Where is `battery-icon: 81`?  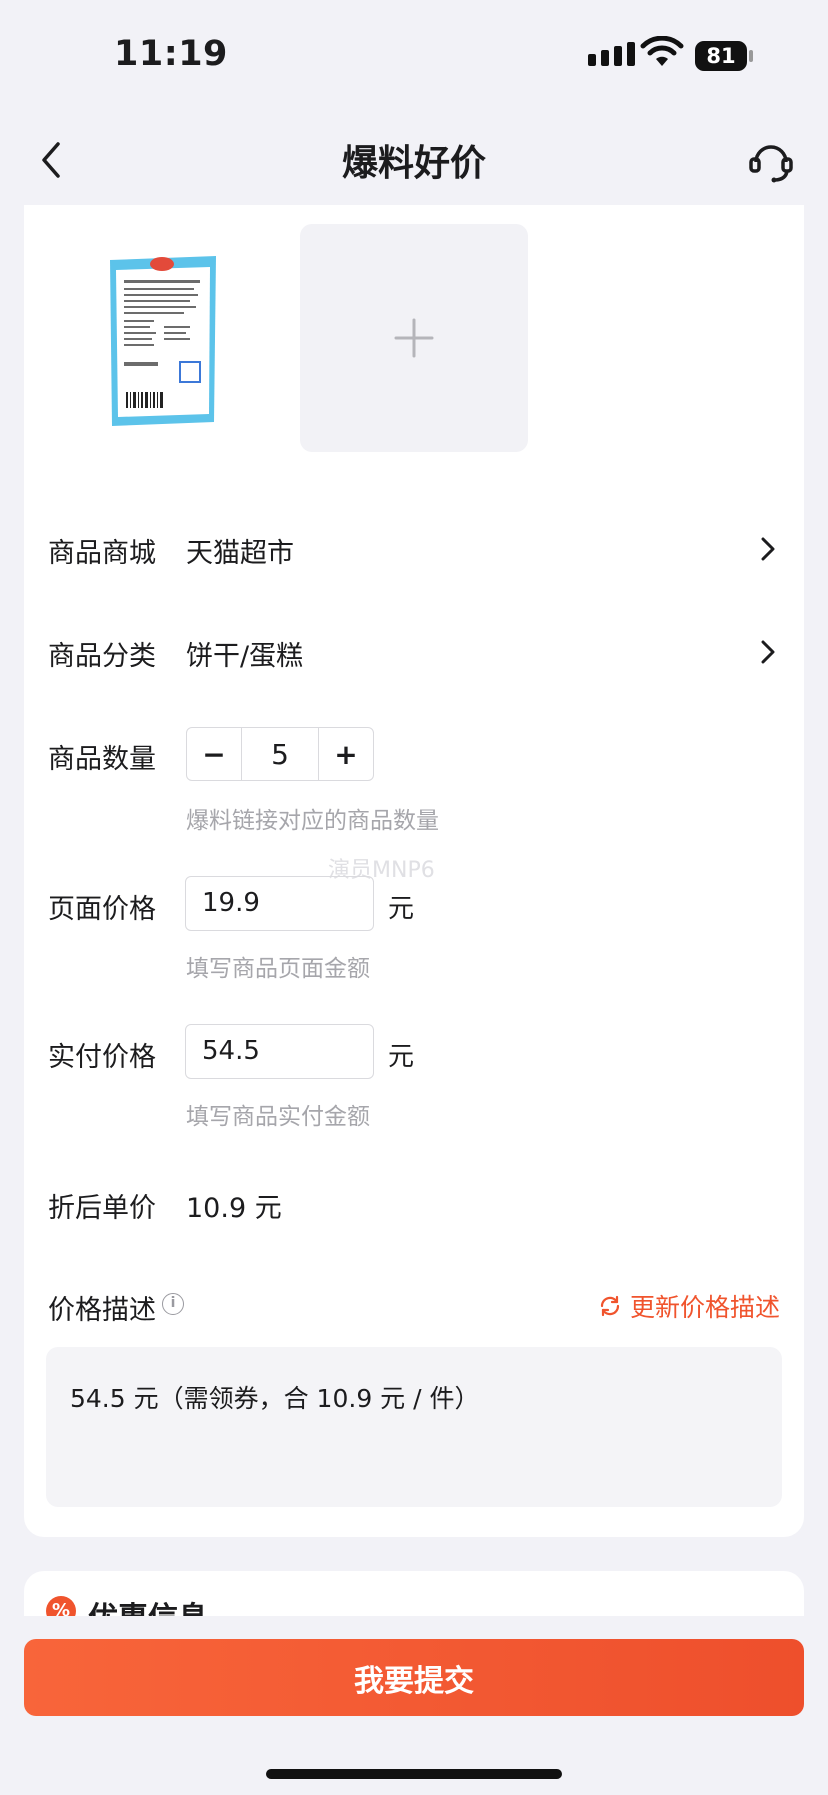 battery-icon: 81 is located at coordinates (724, 56).